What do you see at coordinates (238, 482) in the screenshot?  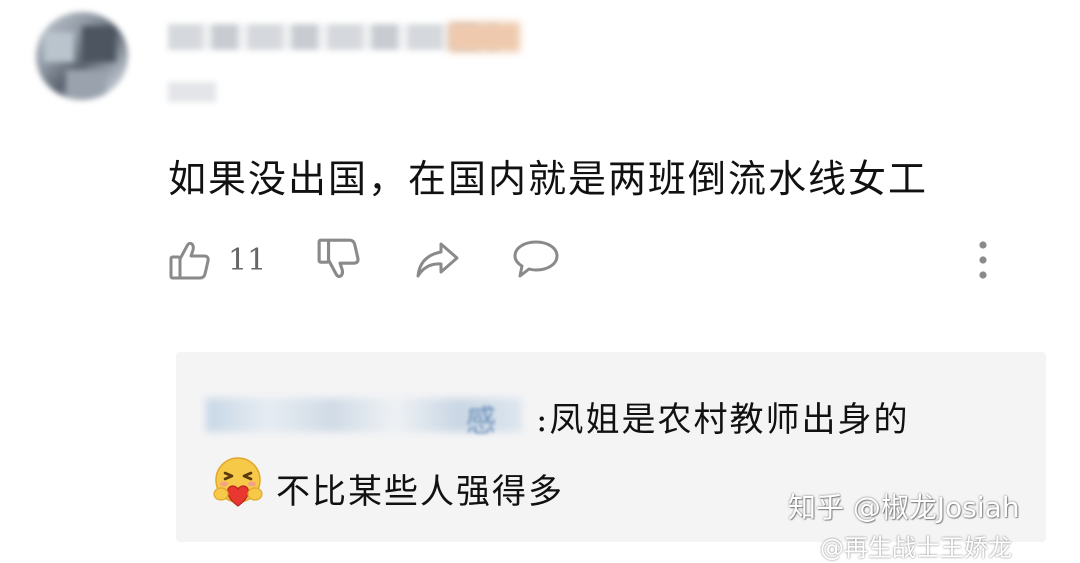 I see `hug-heart-emoji` at bounding box center [238, 482].